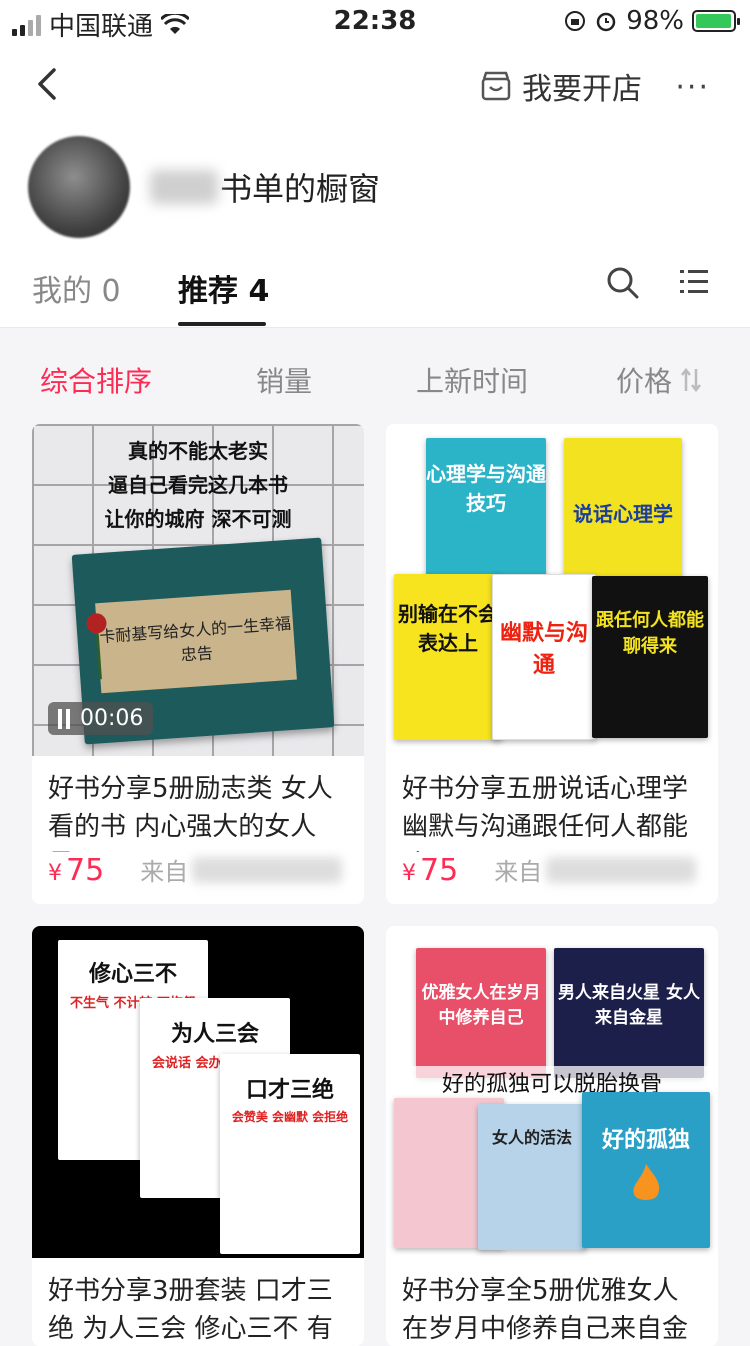 This screenshot has width=750, height=1346. What do you see at coordinates (223, 288) in the screenshot?
I see `tab-recommend: 推荐 4` at bounding box center [223, 288].